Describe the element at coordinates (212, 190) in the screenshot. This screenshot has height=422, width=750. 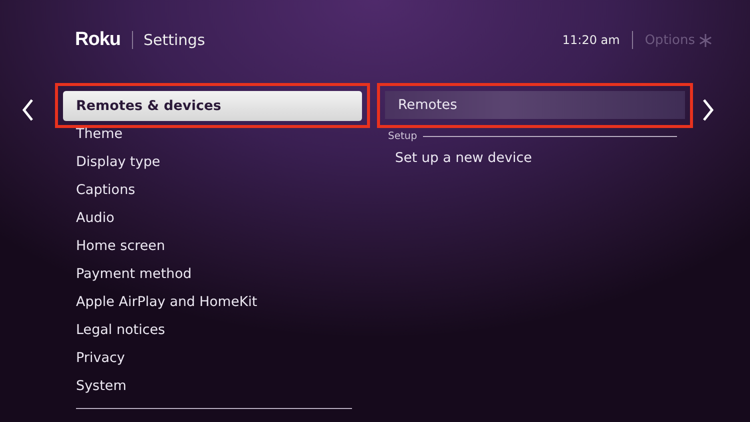
I see `menu-item: Captions` at that location.